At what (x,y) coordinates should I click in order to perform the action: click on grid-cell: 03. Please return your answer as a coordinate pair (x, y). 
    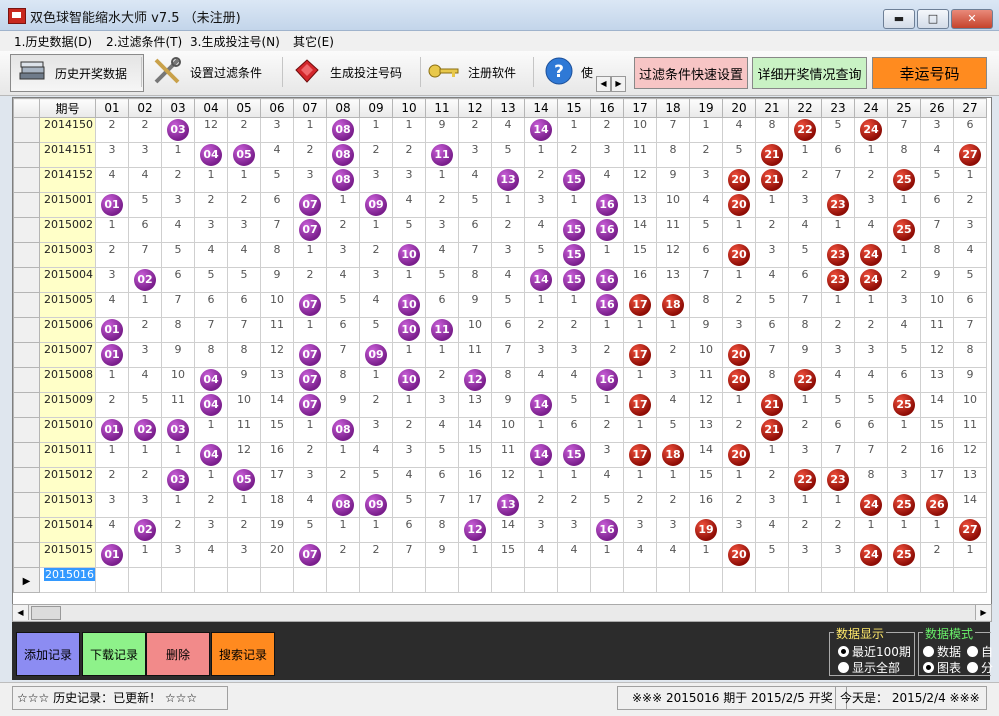
    Looking at the image, I should click on (178, 430).